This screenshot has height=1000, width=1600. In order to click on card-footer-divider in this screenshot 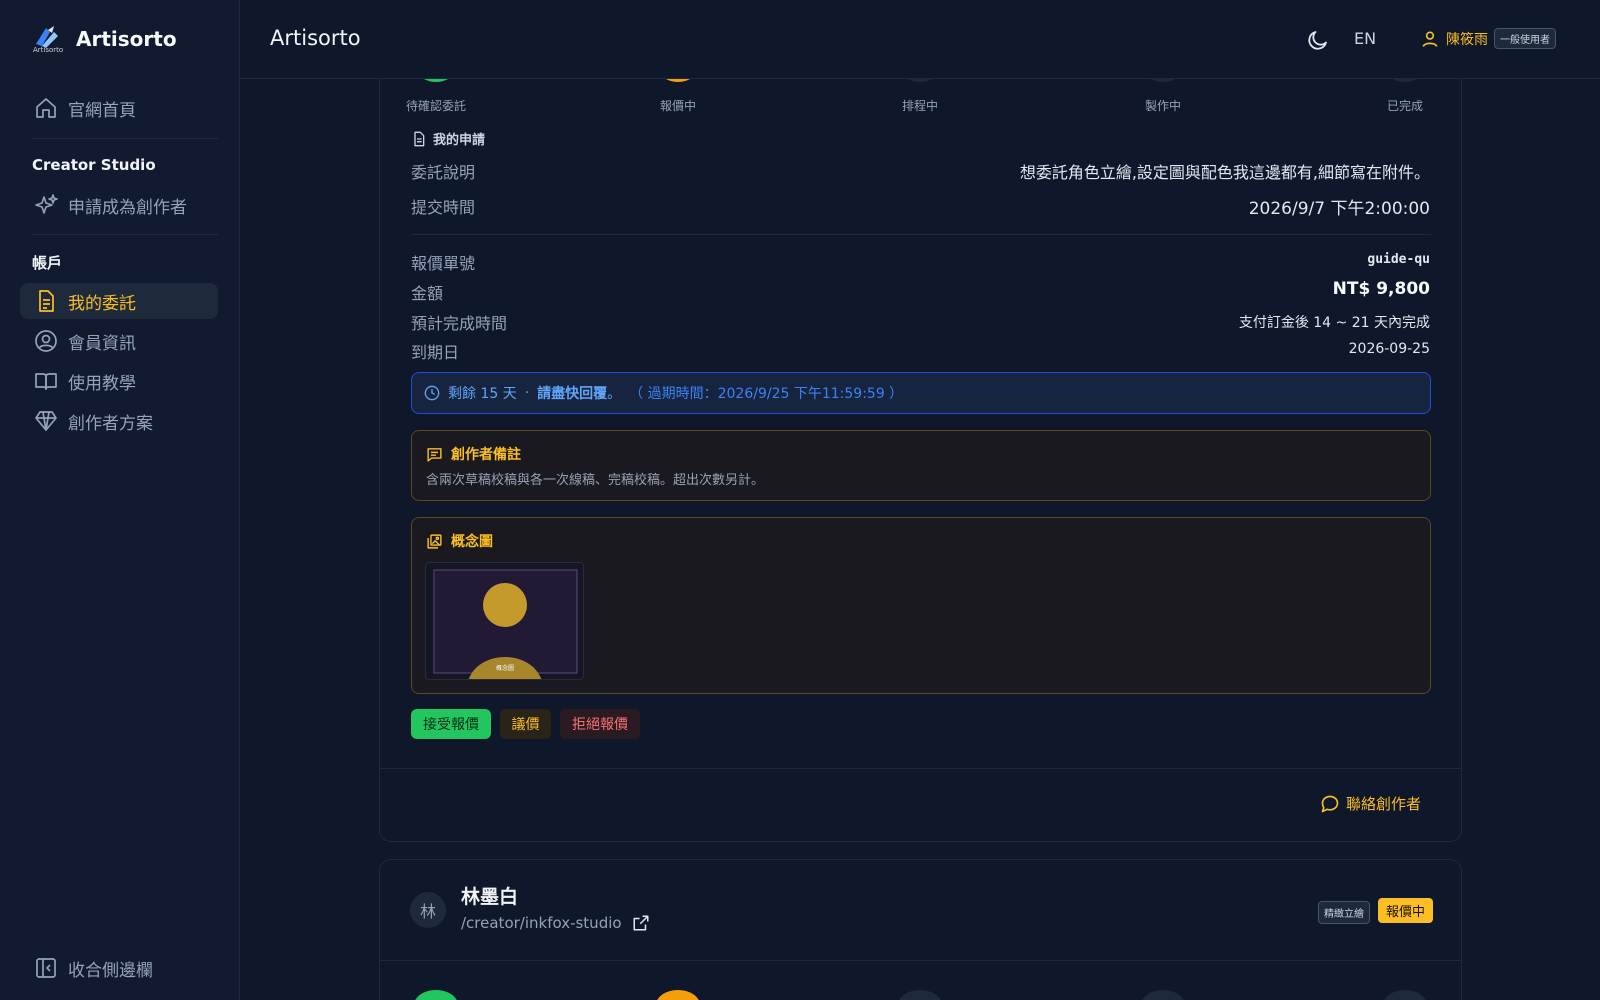, I will do `click(920, 768)`.